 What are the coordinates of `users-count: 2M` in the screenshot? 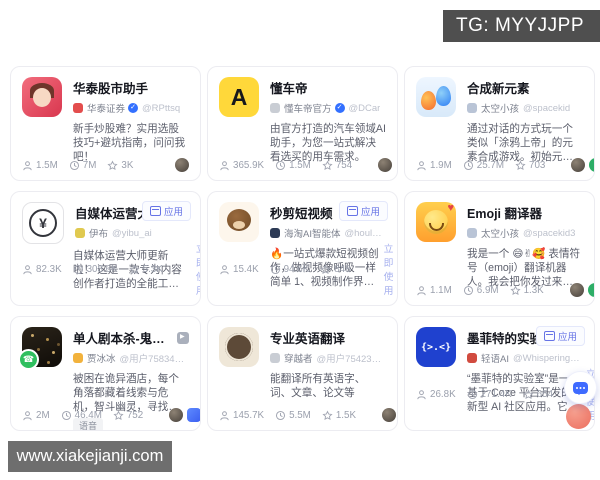 It's located at (43, 415).